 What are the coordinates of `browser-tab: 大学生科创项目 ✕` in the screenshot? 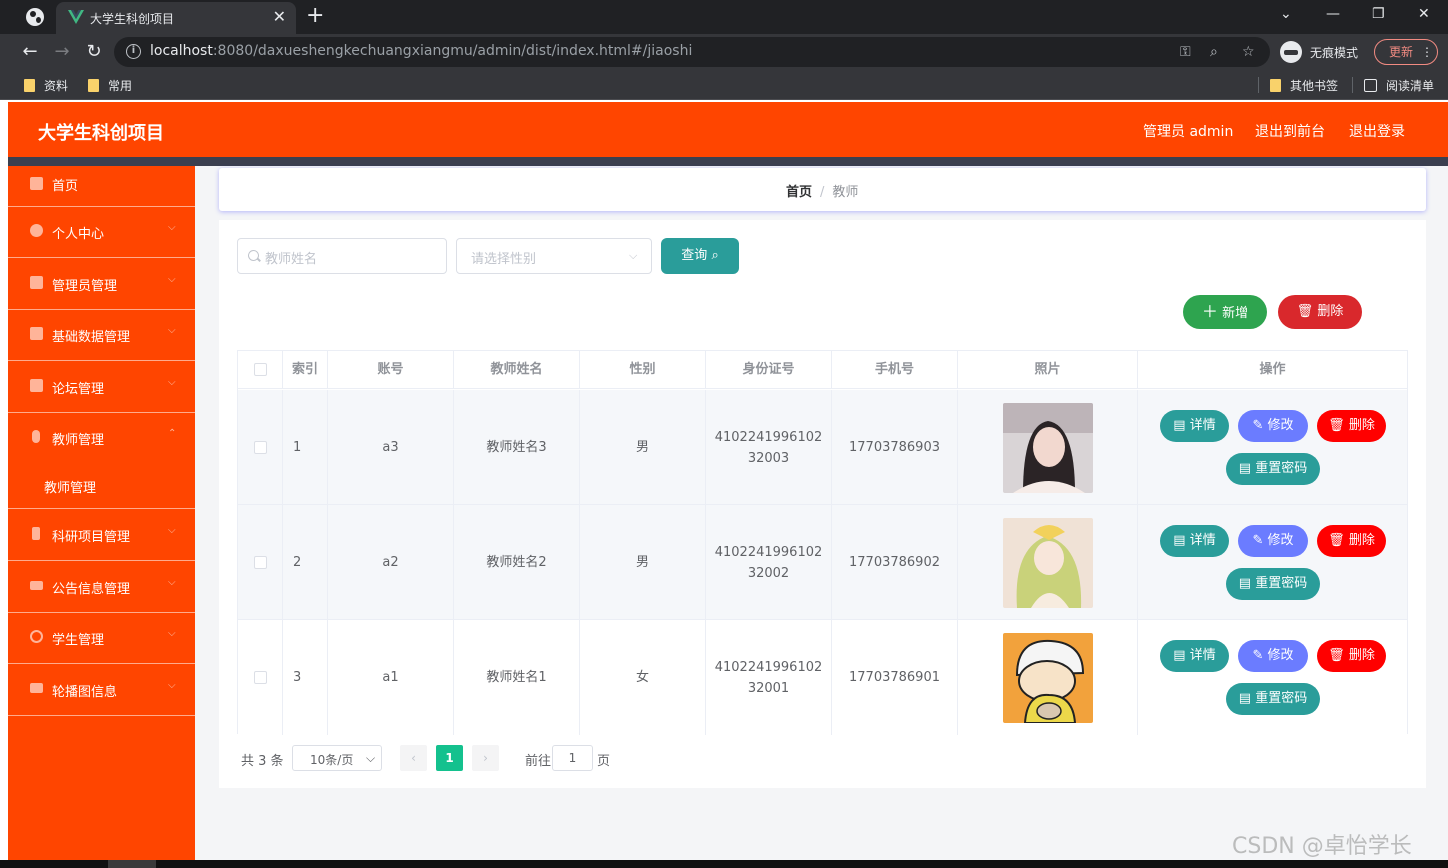 It's located at (176, 18).